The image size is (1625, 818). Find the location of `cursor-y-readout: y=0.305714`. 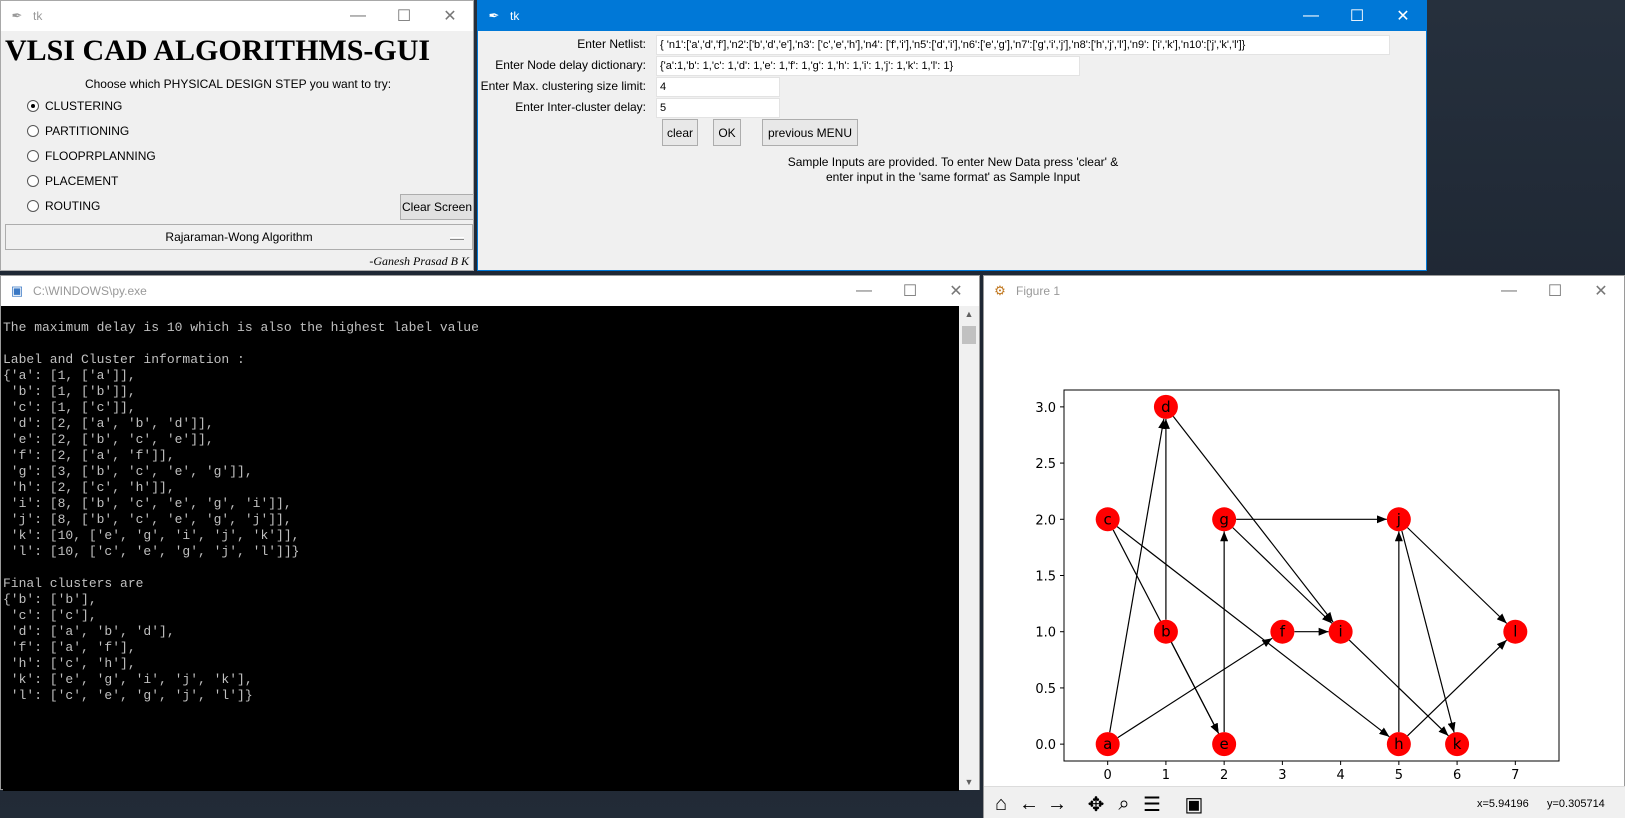

cursor-y-readout: y=0.305714 is located at coordinates (1576, 804).